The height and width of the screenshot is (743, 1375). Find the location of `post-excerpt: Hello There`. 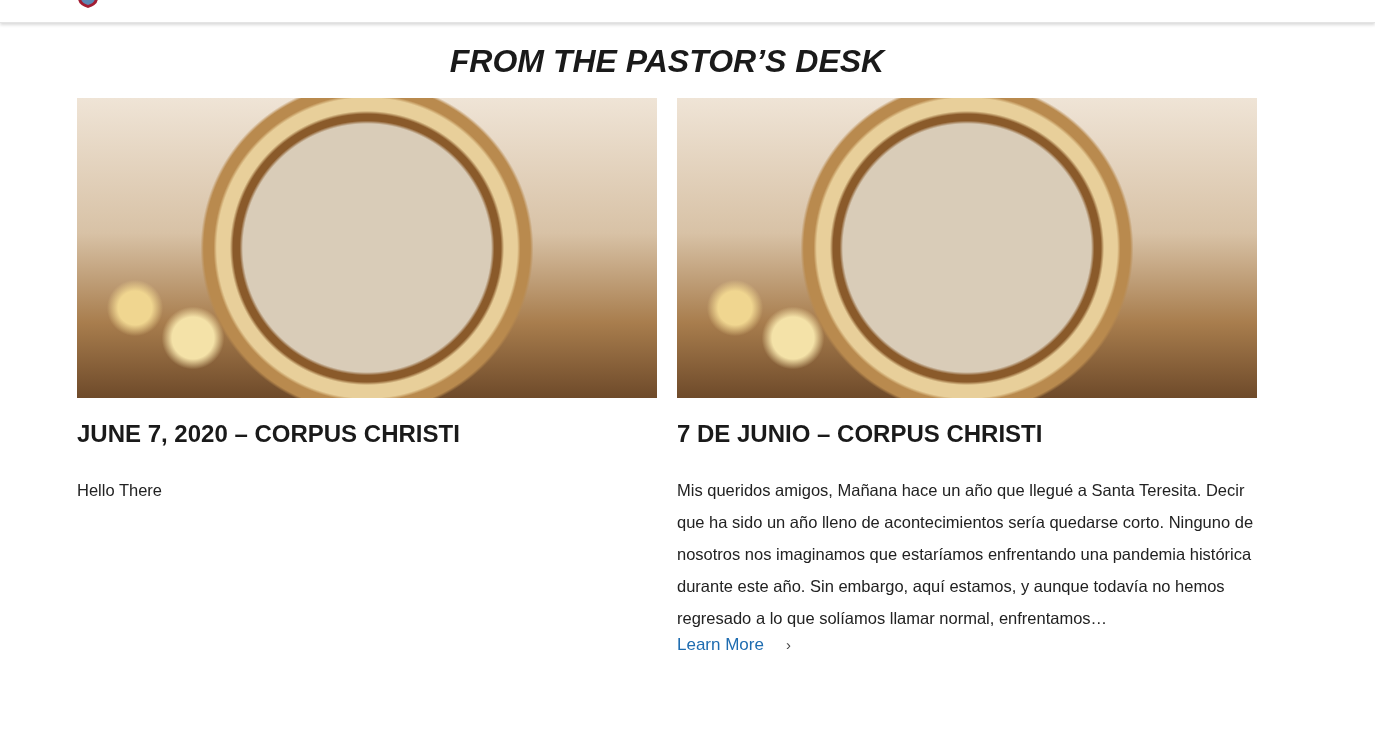

post-excerpt: Hello There is located at coordinates (120, 490).